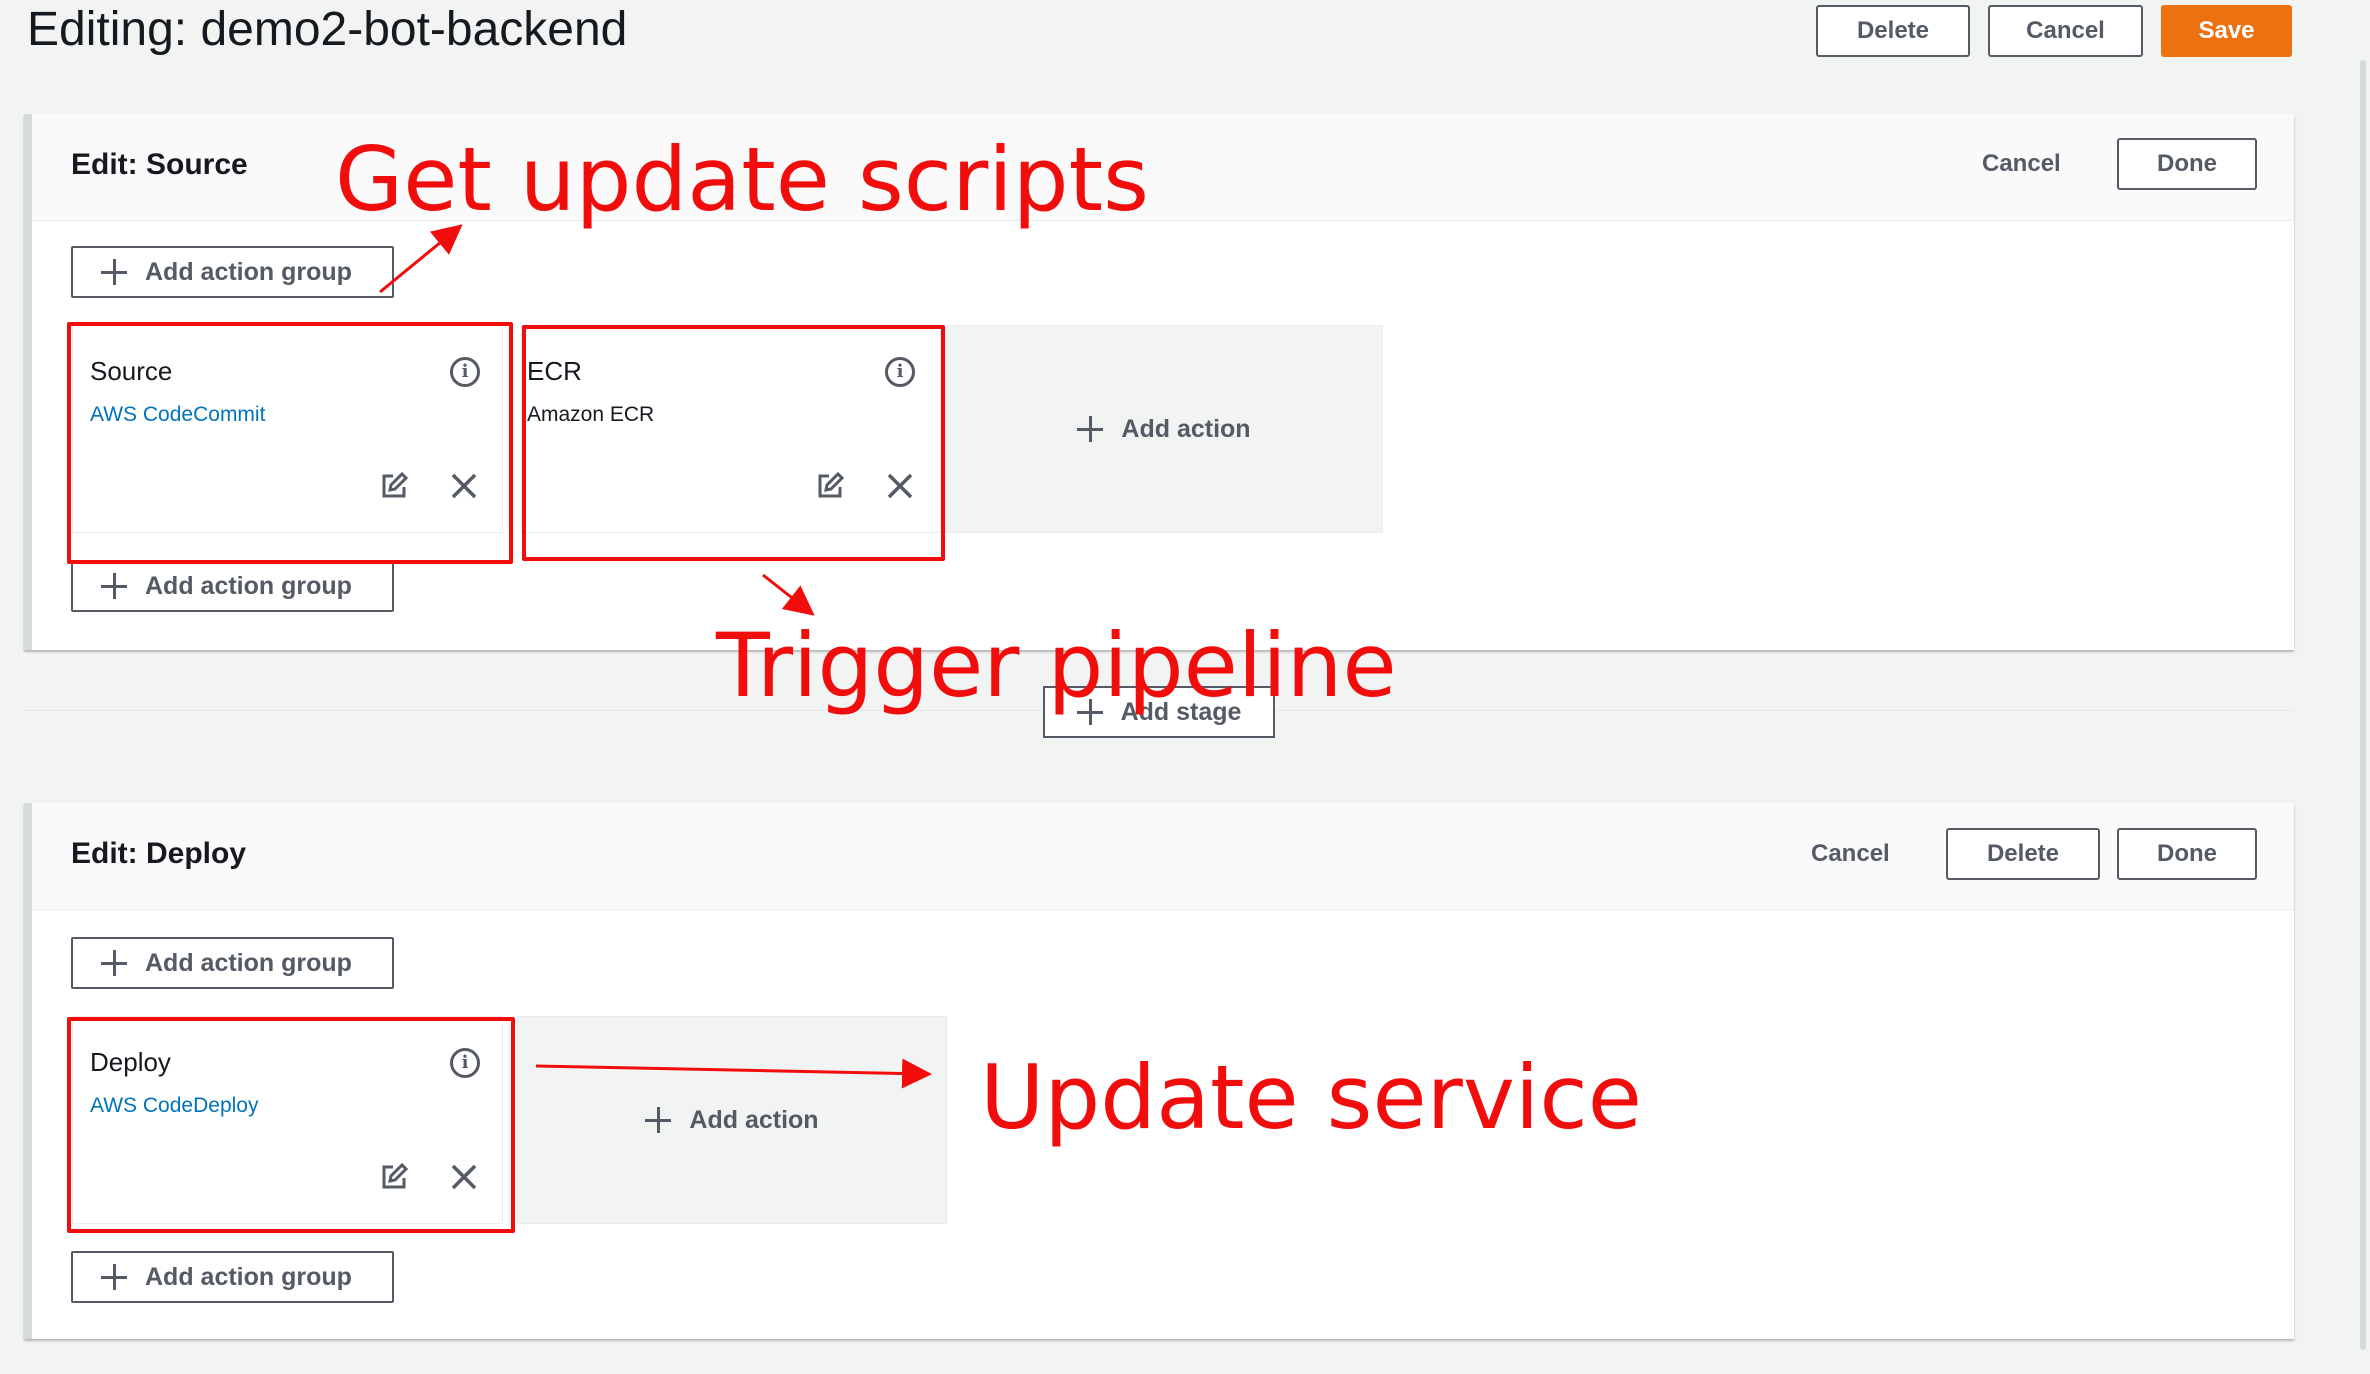 The image size is (2370, 1374). Describe the element at coordinates (655, 656) in the screenshot. I see `annotation-arrows` at that location.